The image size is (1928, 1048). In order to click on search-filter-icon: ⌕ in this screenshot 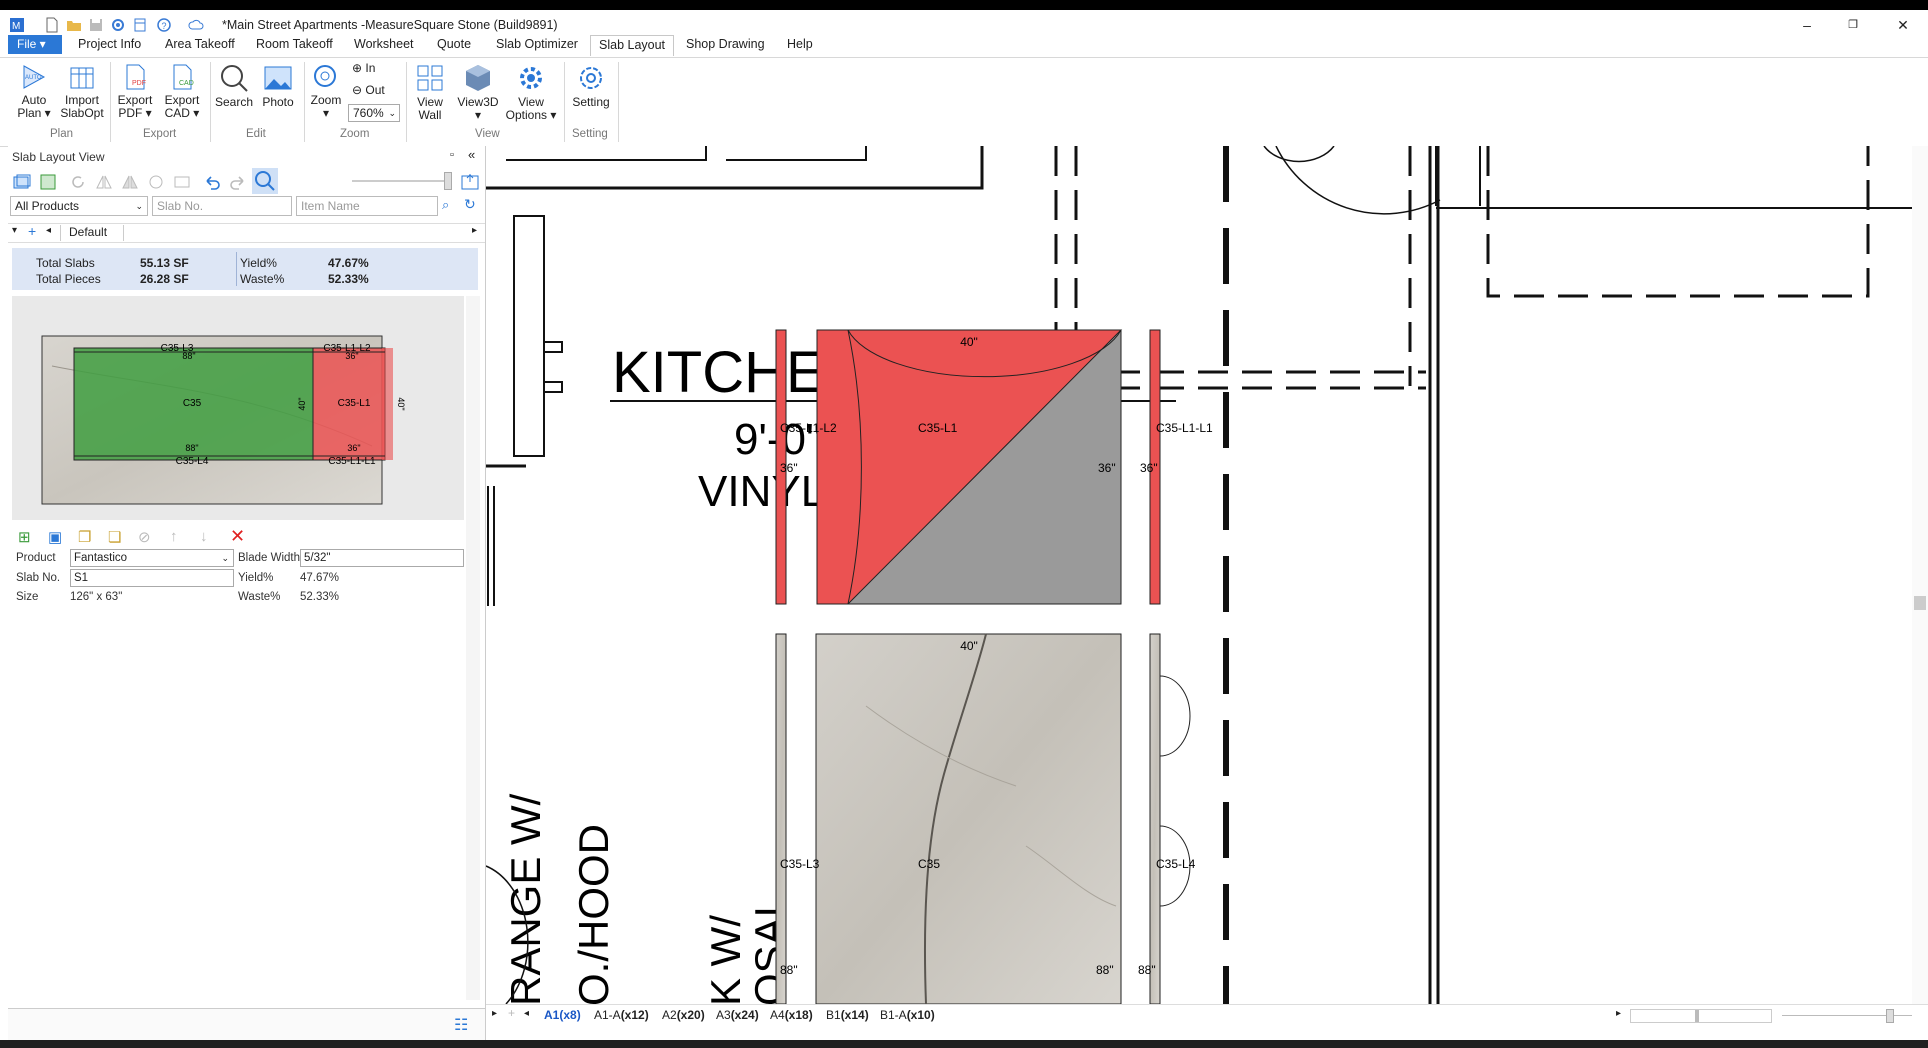, I will do `click(445, 205)`.